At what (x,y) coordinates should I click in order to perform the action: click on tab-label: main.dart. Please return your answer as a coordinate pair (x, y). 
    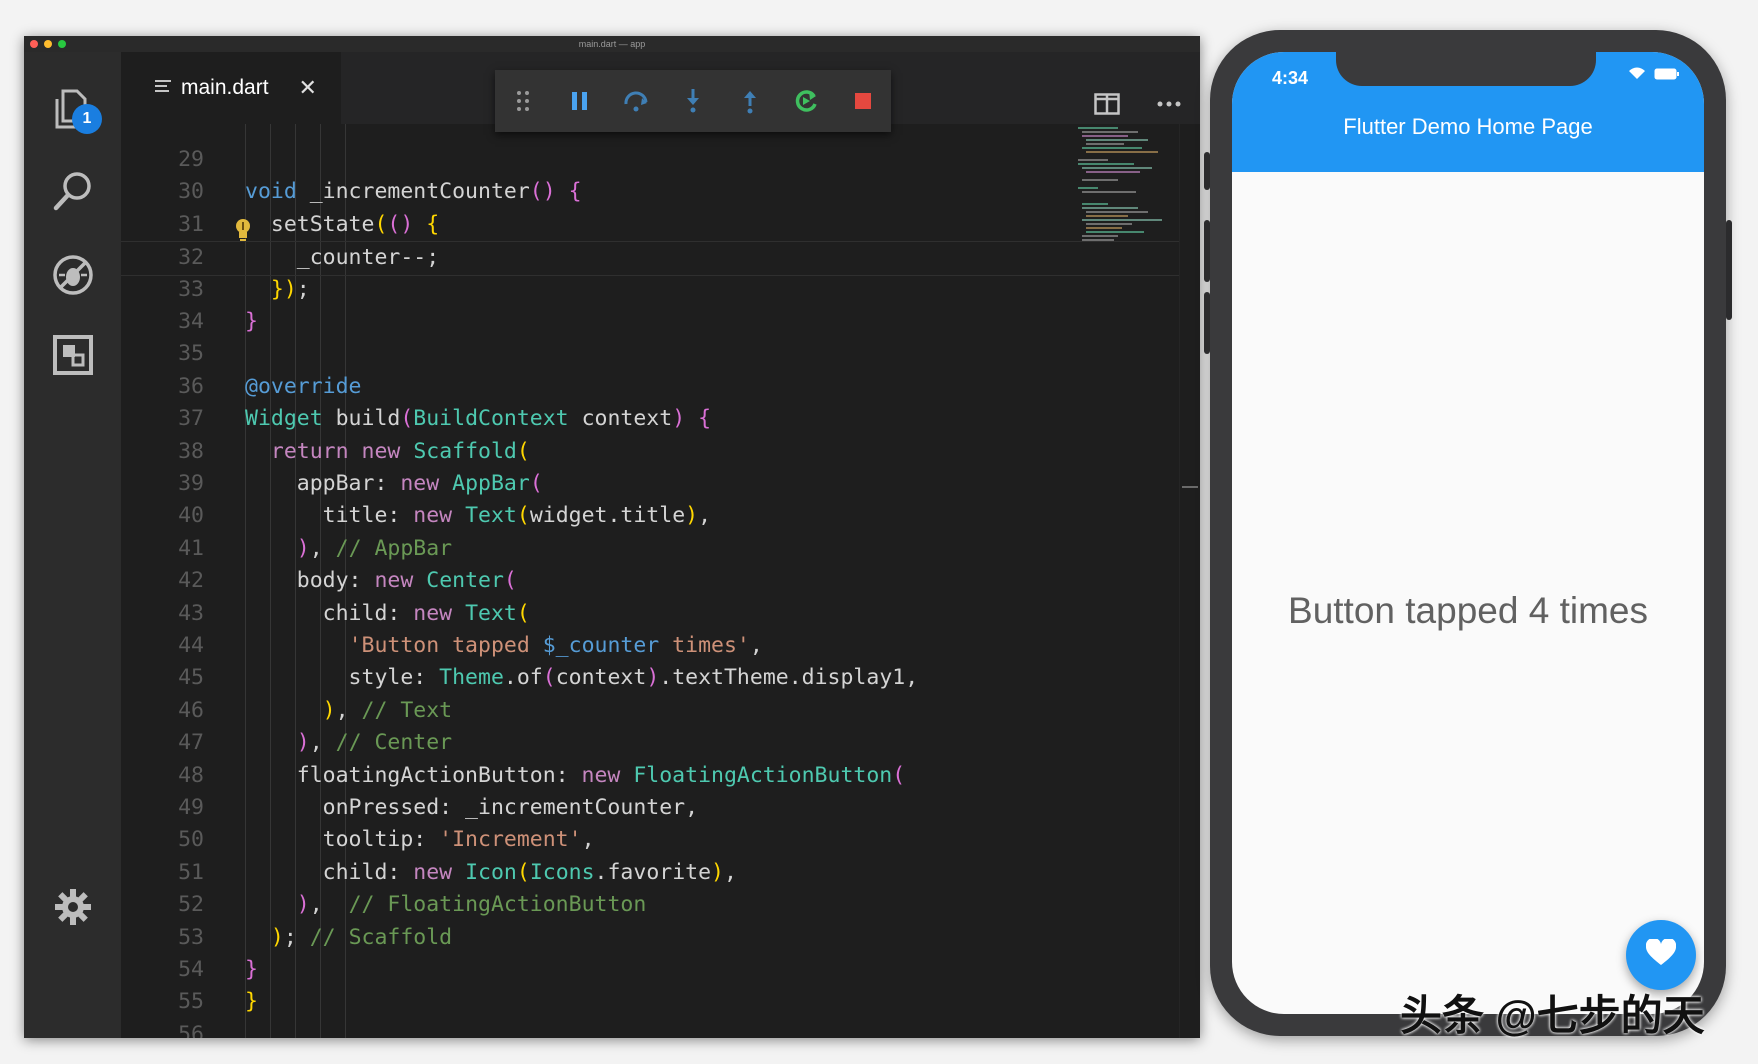
    Looking at the image, I should click on (225, 87).